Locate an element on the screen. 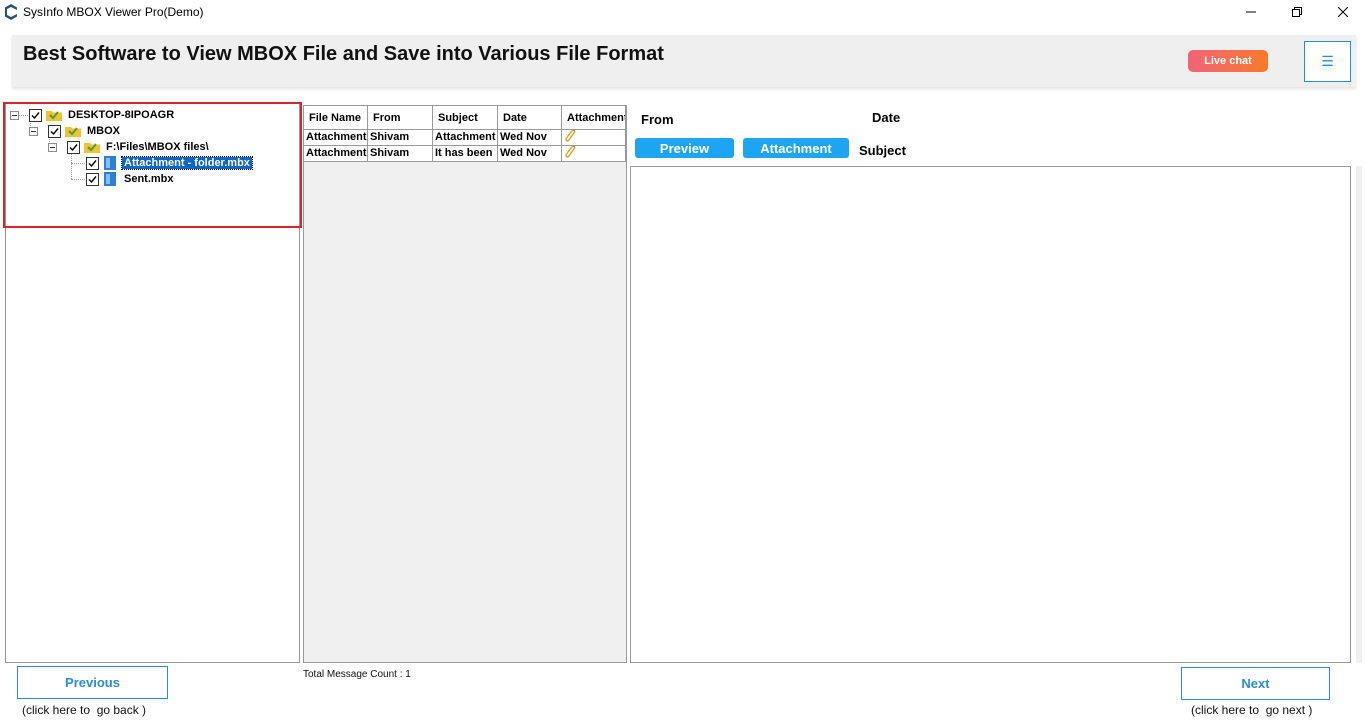 This screenshot has height=728, width=1366. preview-scrollbar is located at coordinates (1359, 414).